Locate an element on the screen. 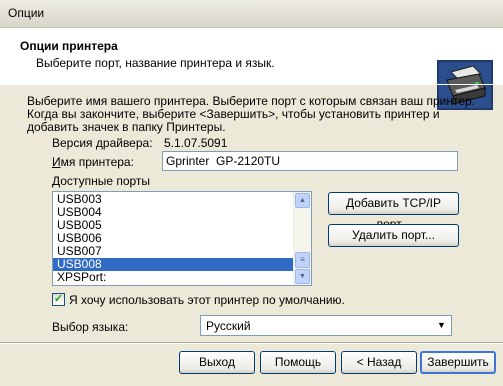  scroll-thumb: ≡ is located at coordinates (302, 260).